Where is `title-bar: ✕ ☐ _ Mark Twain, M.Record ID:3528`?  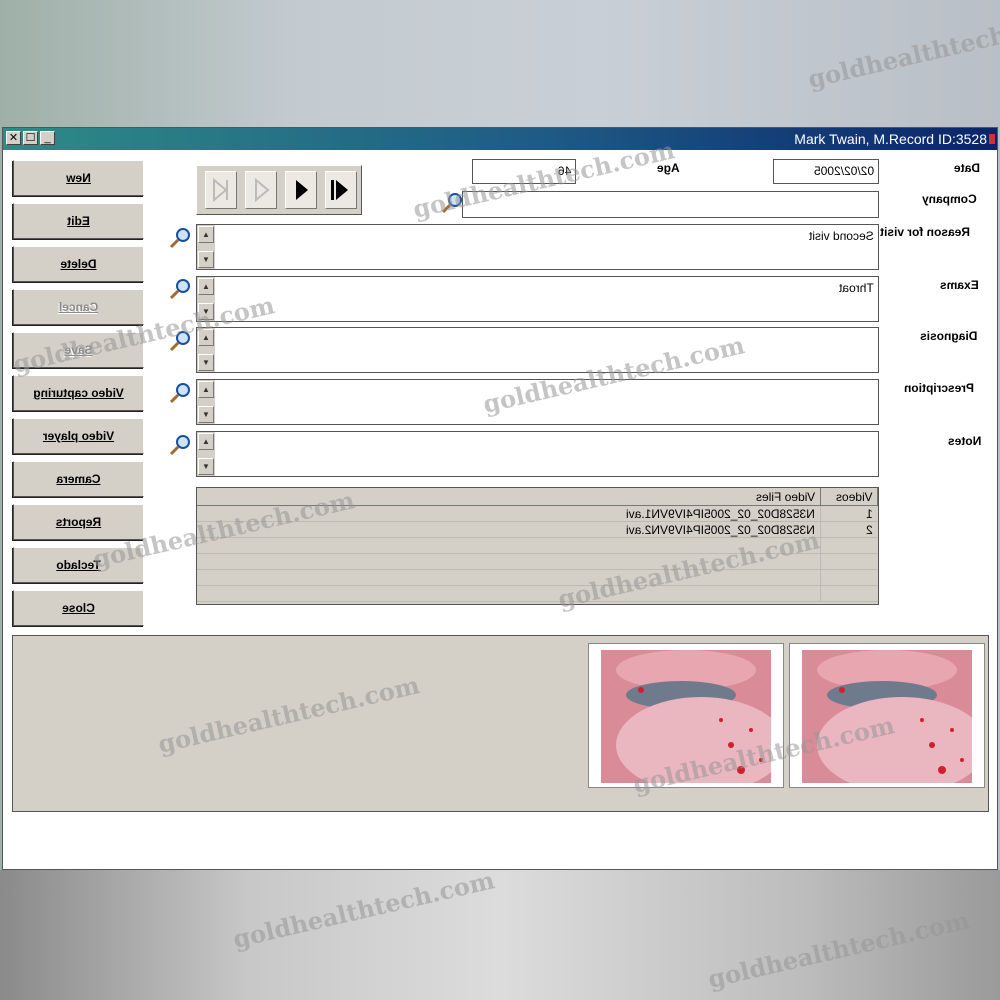
title-bar: ✕ ☐ _ Mark Twain, M.Record ID:3528 is located at coordinates (500, 139).